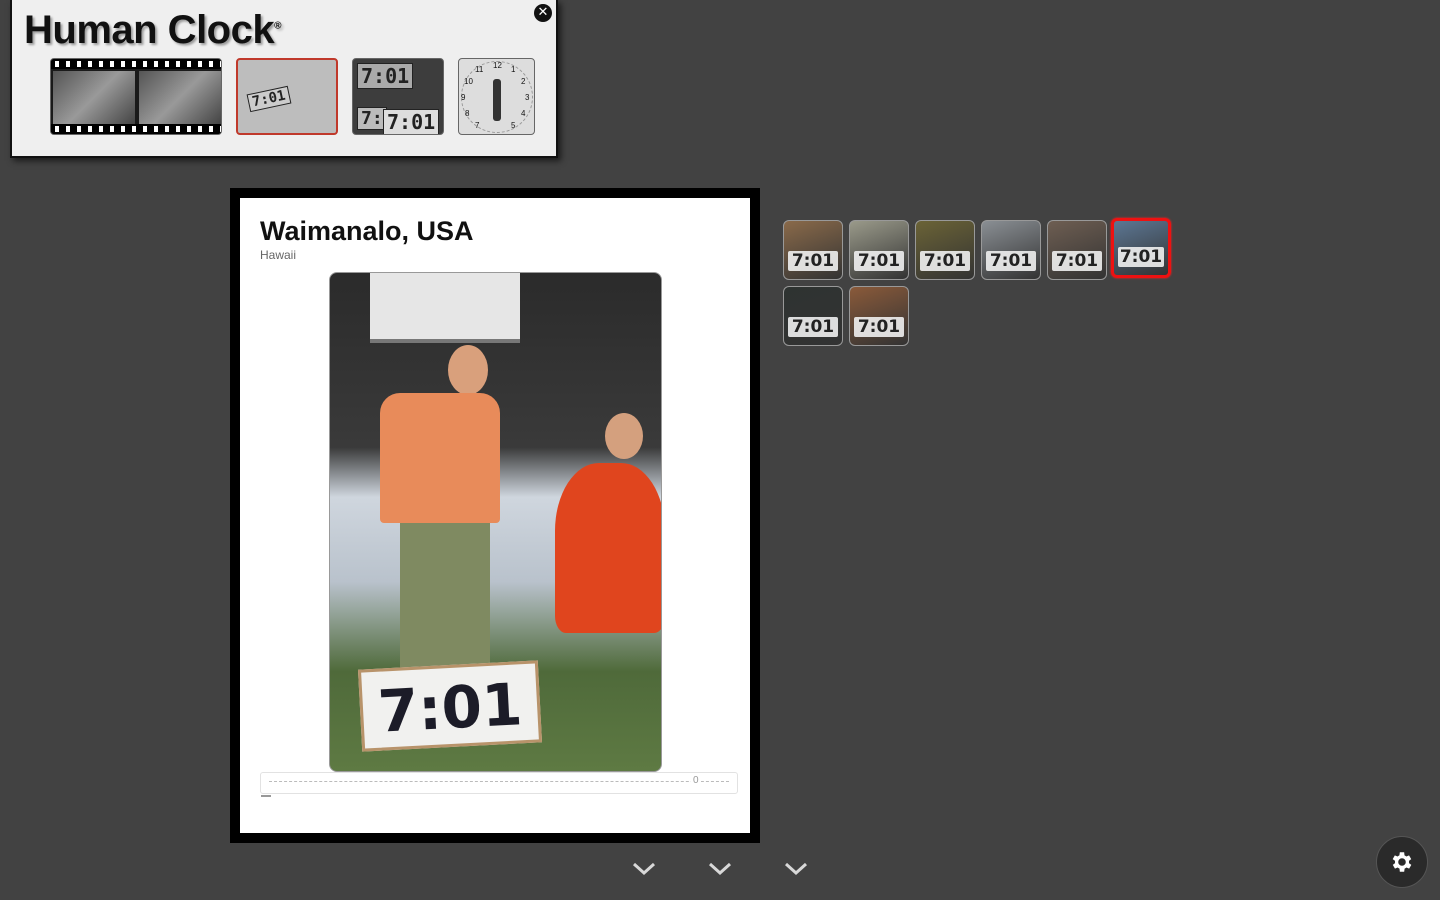 This screenshot has height=900, width=1440. What do you see at coordinates (463, 97) in the screenshot?
I see `clock-number: 9` at bounding box center [463, 97].